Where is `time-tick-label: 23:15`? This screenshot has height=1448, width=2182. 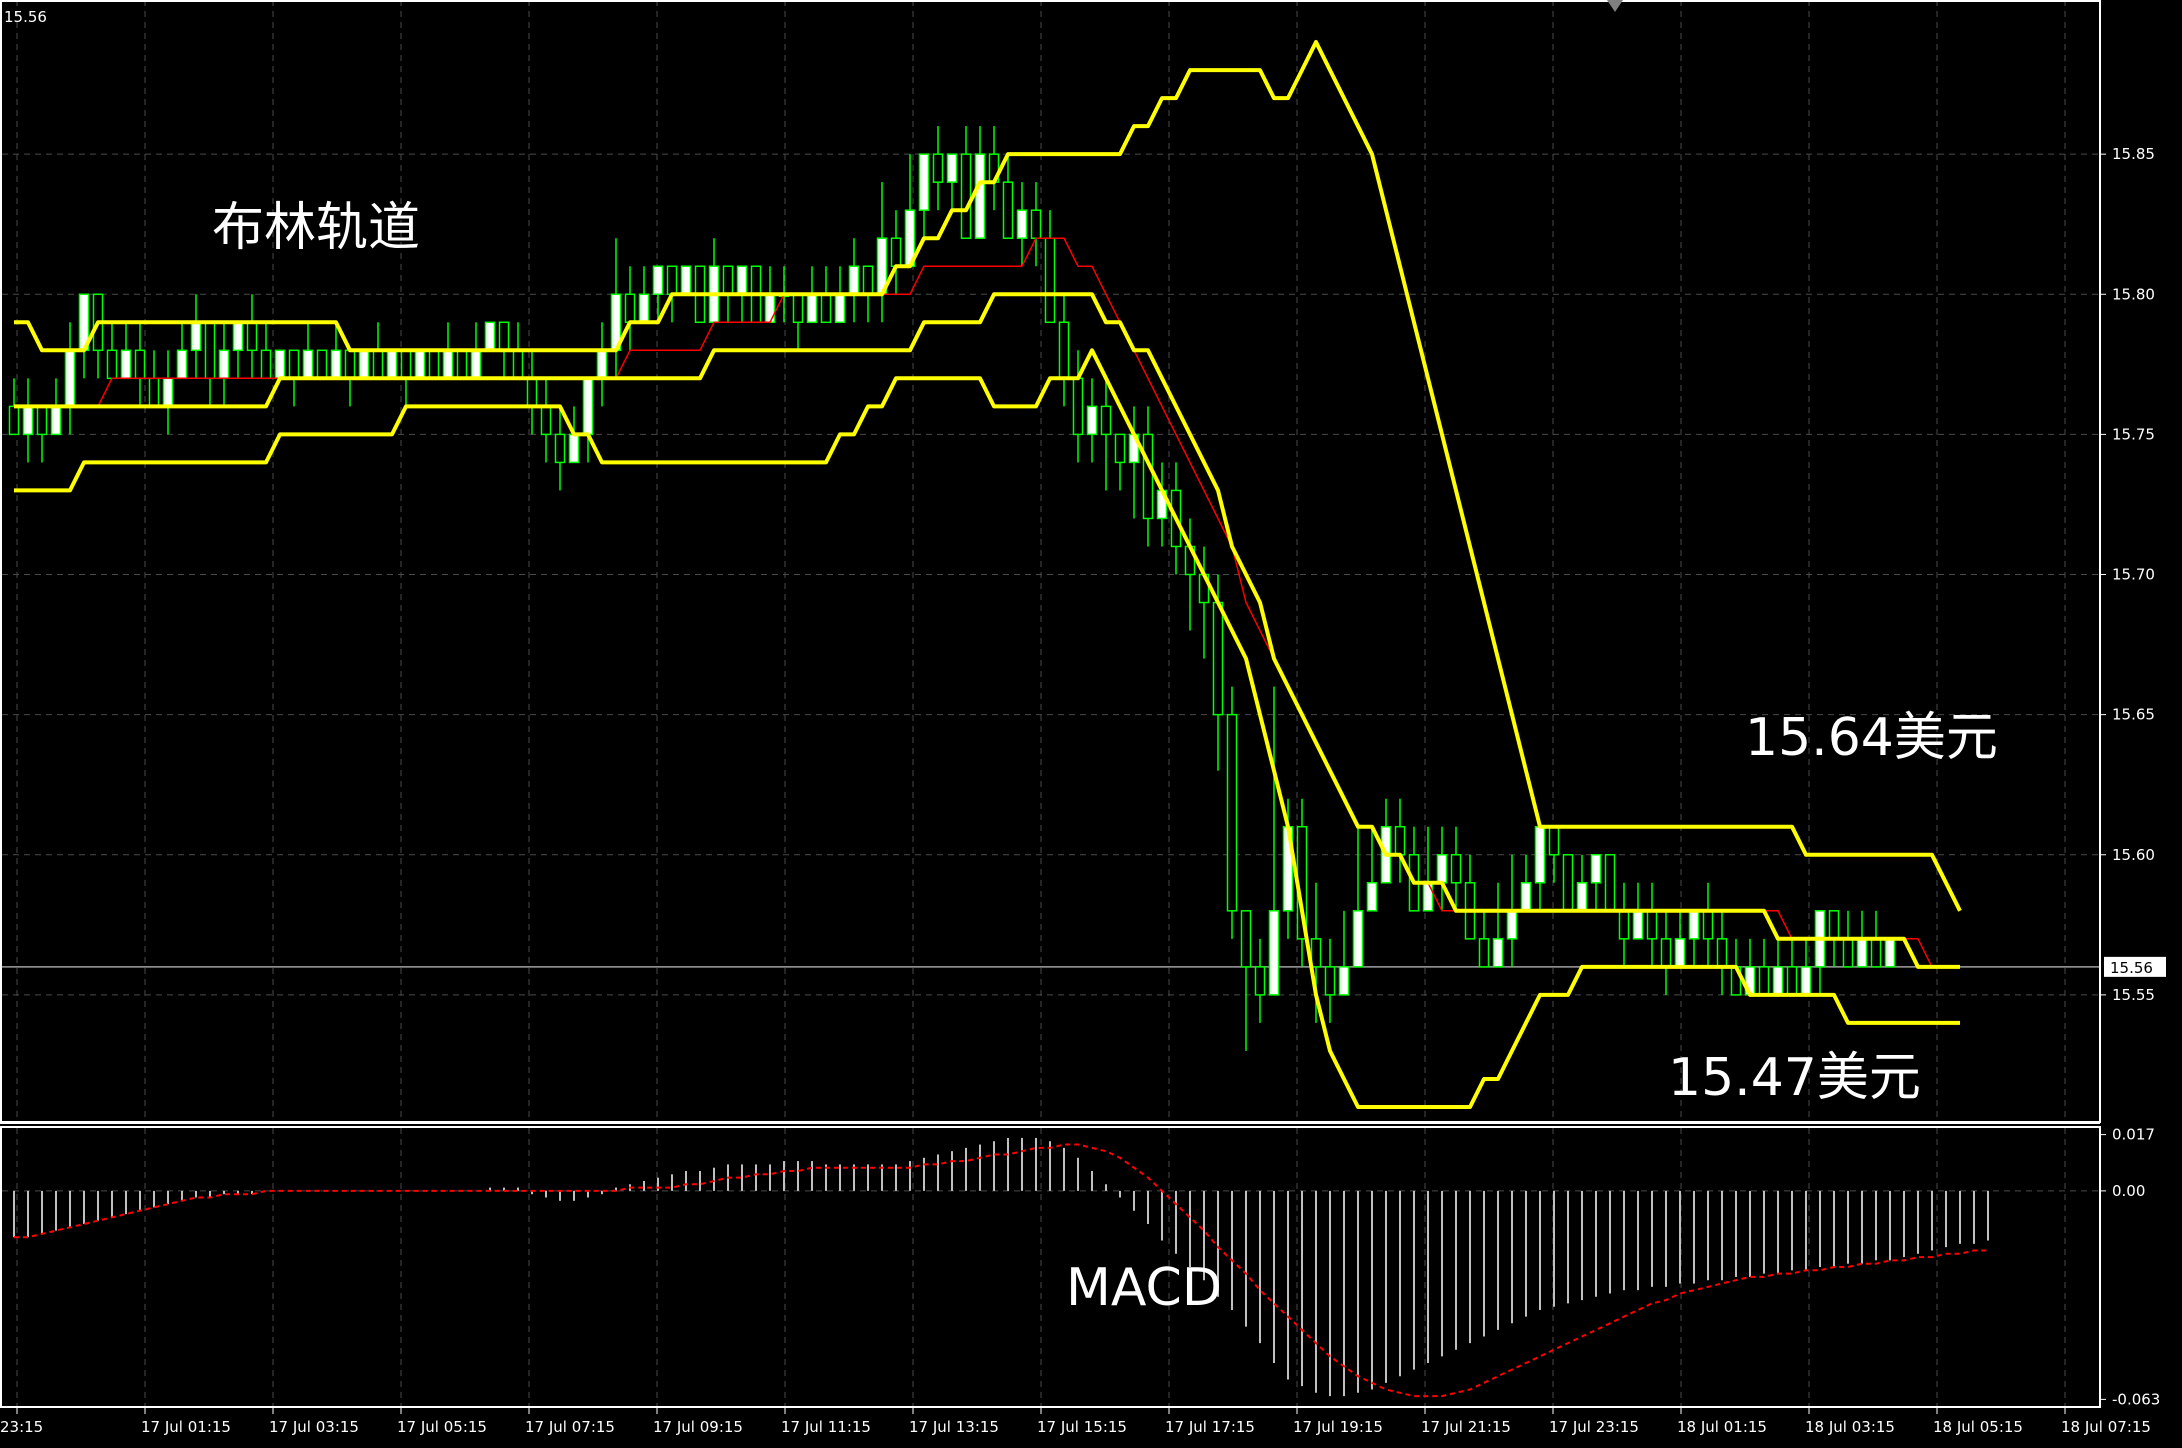
time-tick-label: 23:15 is located at coordinates (21, 1427).